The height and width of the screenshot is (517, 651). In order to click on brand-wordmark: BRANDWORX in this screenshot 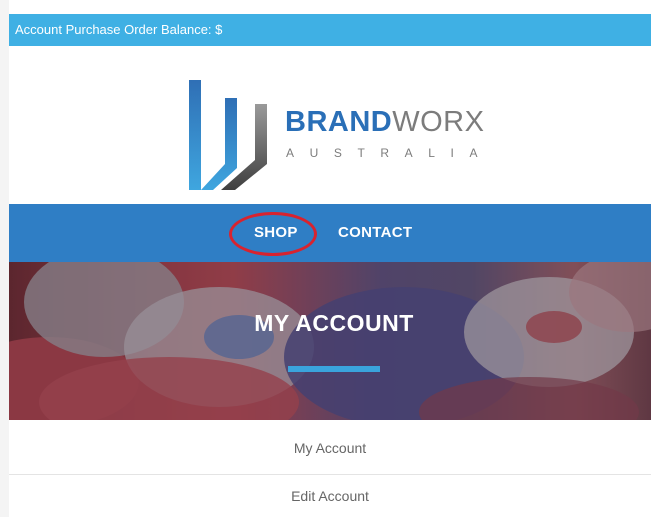, I will do `click(384, 122)`.